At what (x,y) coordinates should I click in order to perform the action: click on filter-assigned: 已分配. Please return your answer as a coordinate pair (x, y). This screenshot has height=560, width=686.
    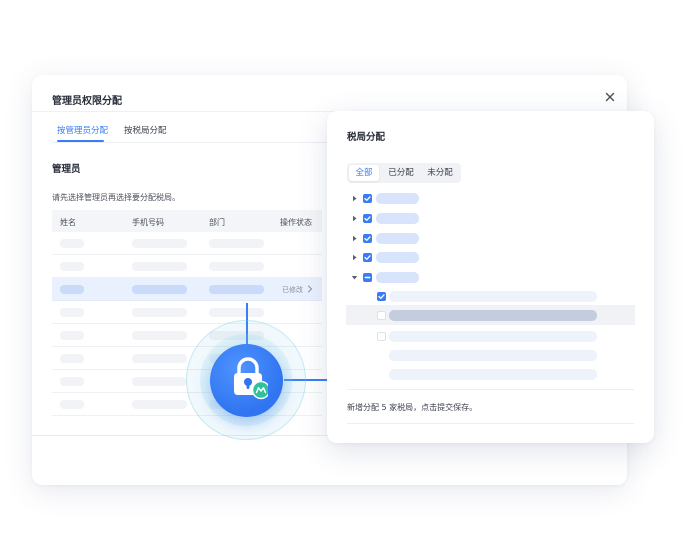
    Looking at the image, I should click on (401, 173).